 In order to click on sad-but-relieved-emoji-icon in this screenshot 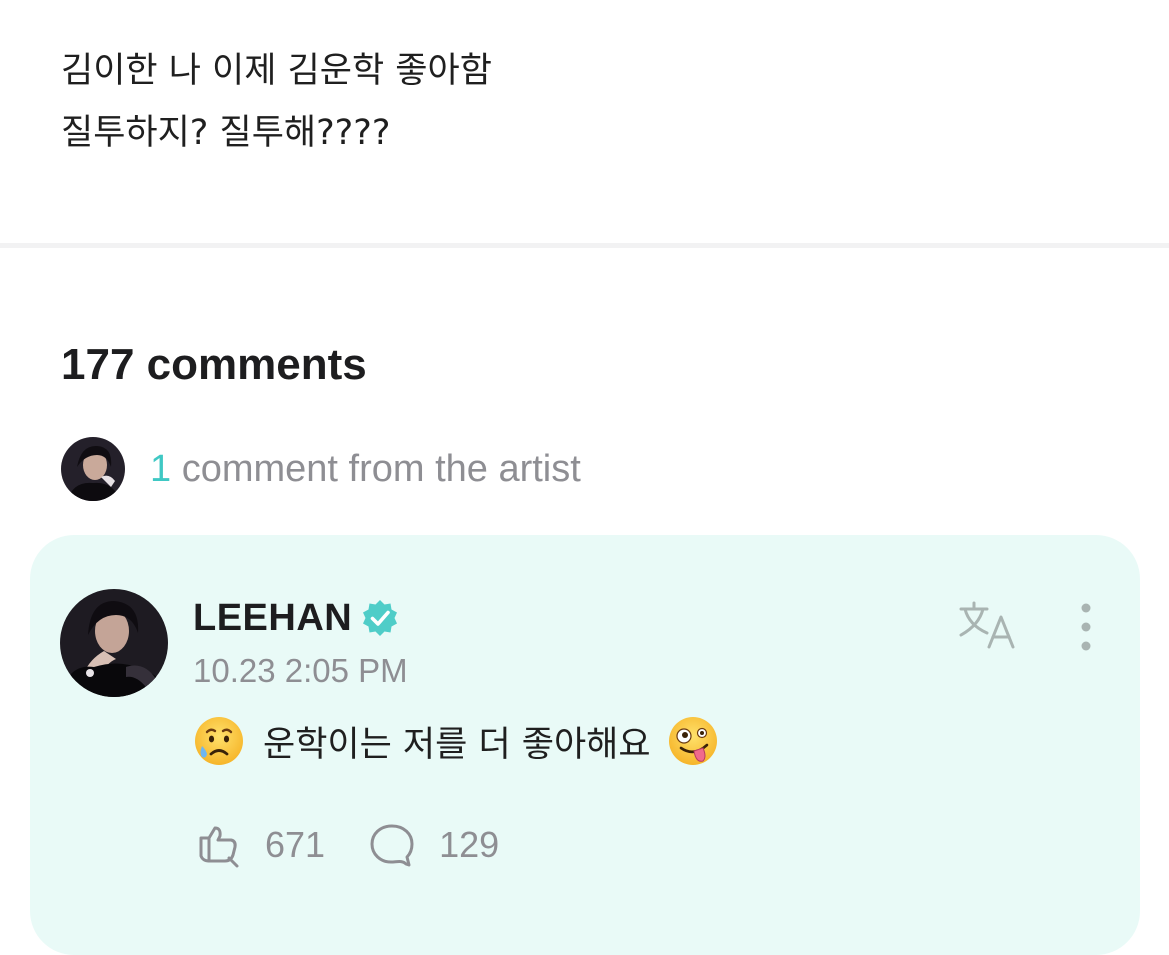, I will do `click(219, 741)`.